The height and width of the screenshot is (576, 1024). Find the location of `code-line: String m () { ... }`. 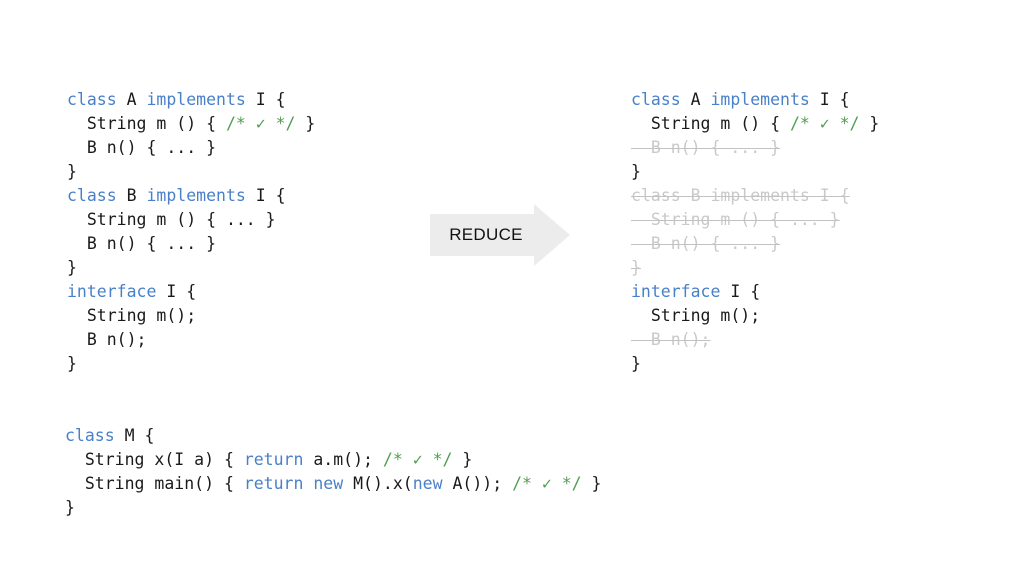

code-line: String m () { ... } is located at coordinates (191, 220).